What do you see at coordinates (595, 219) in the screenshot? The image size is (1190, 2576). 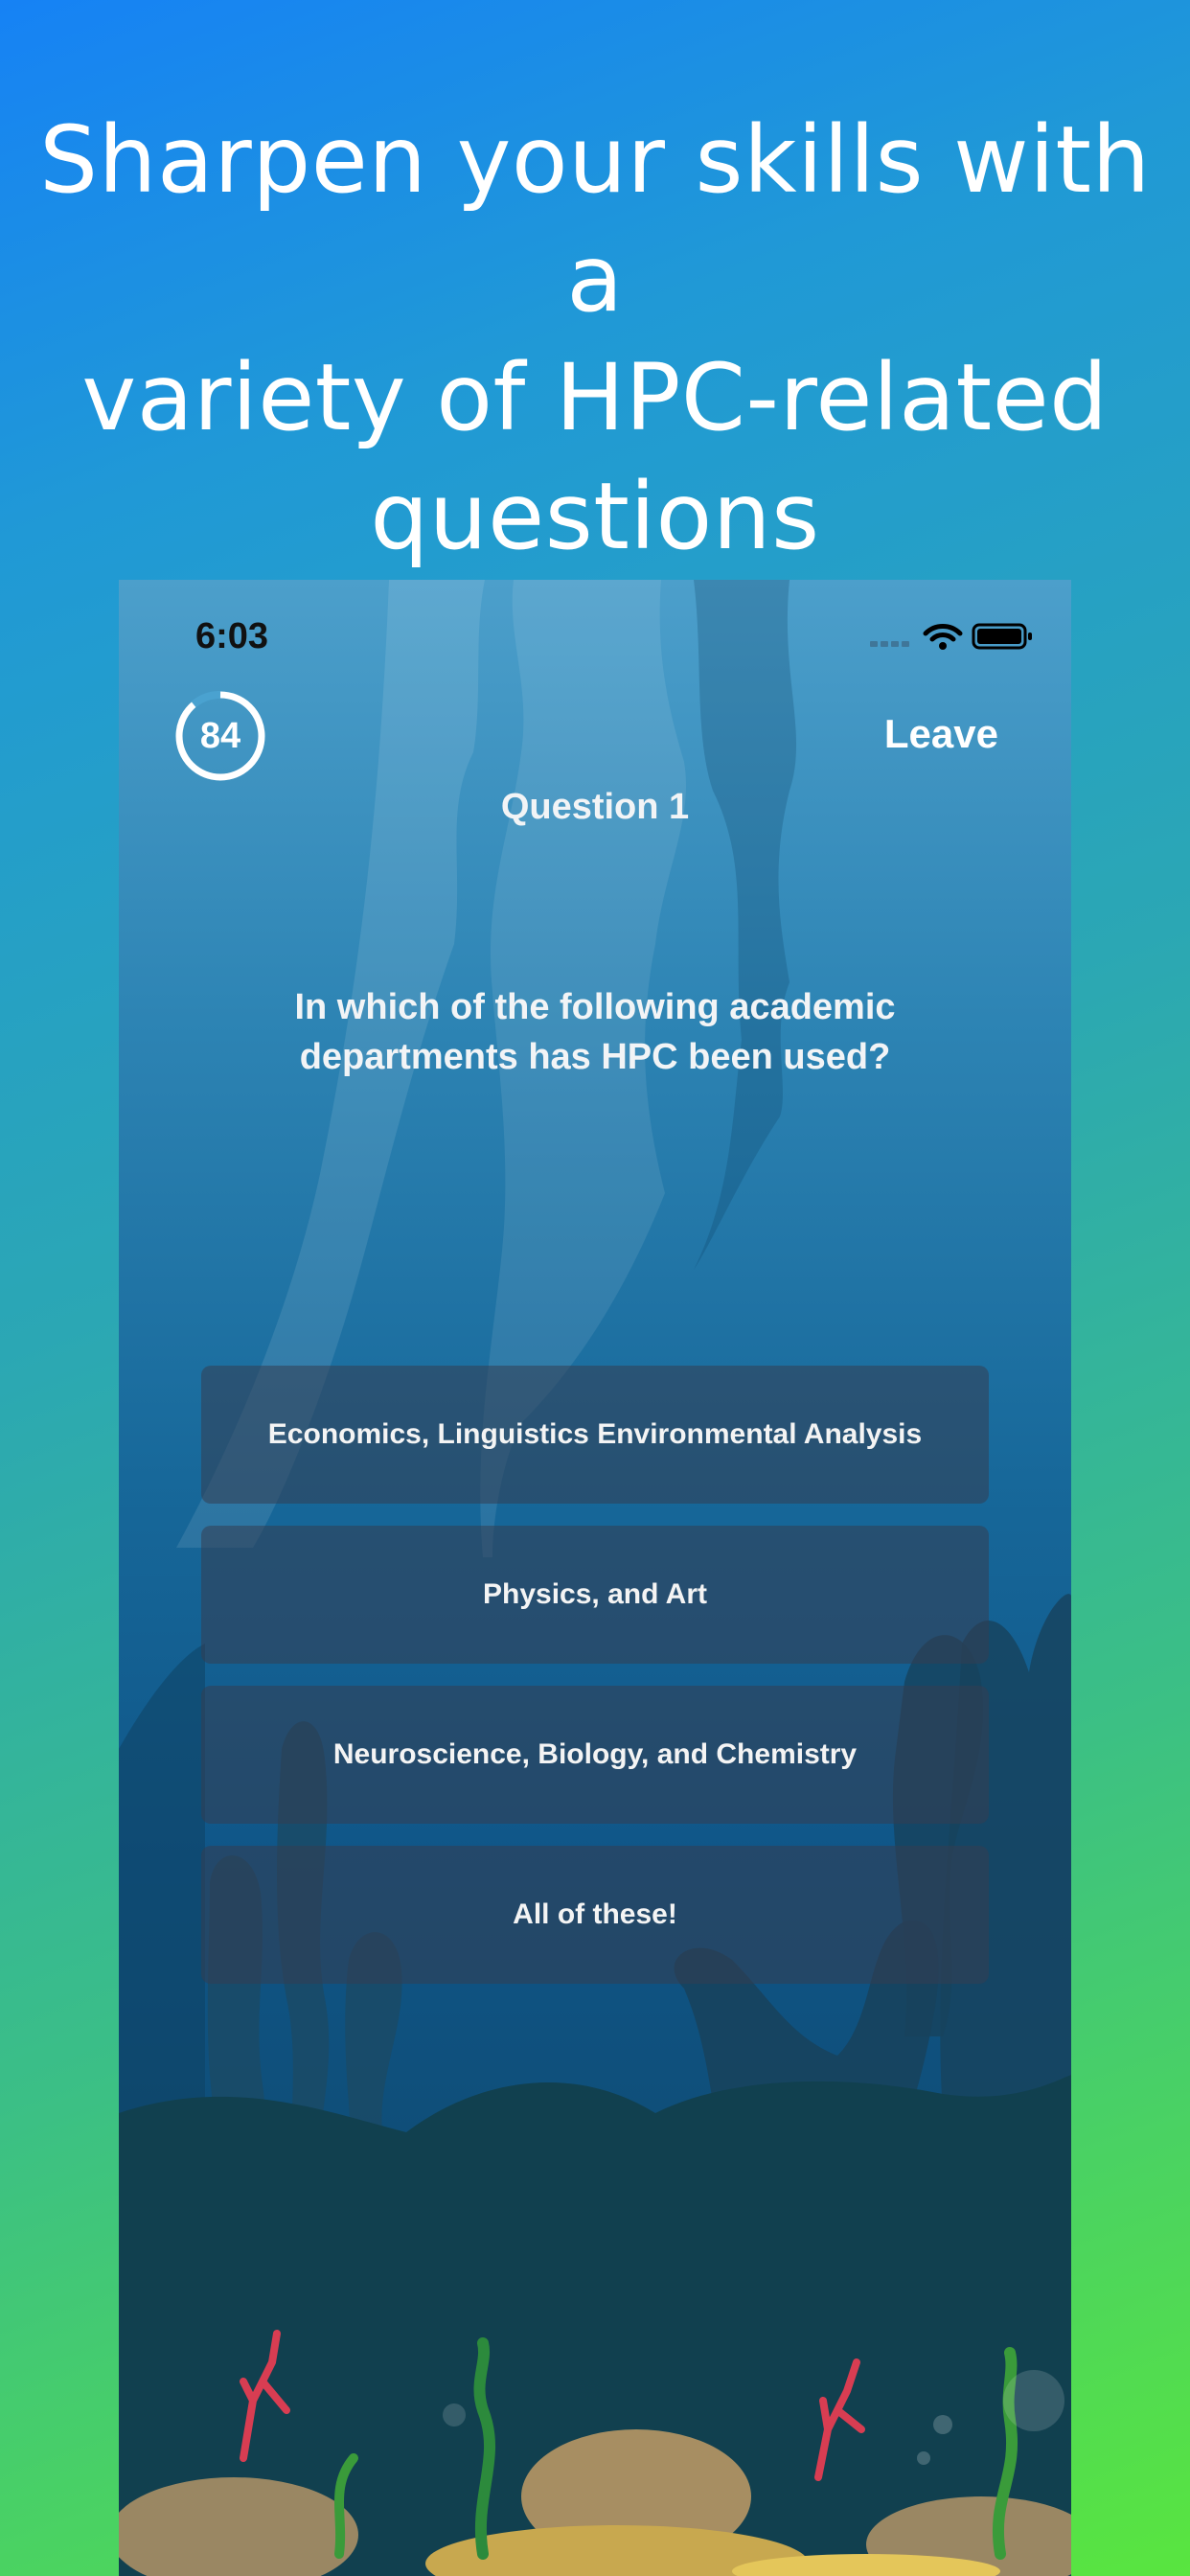 I see `headline-line-1: Sharpen your skills with a` at bounding box center [595, 219].